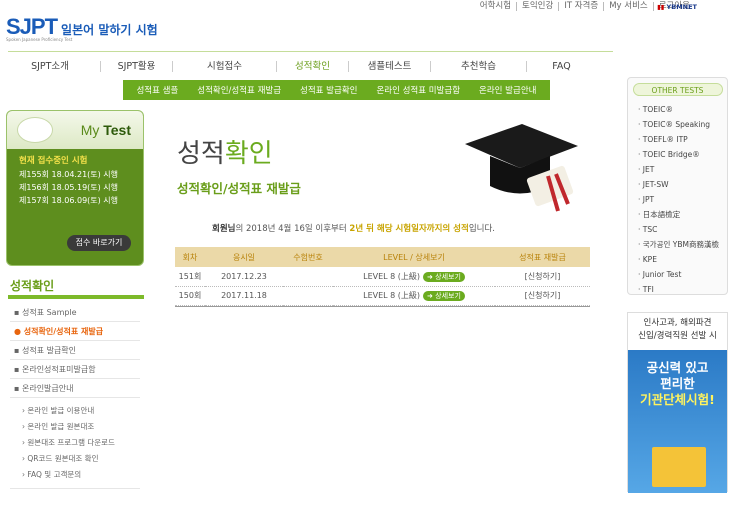 This screenshot has height=507, width=743. What do you see at coordinates (224, 66) in the screenshot?
I see `gnb-item: 시험접수` at bounding box center [224, 66].